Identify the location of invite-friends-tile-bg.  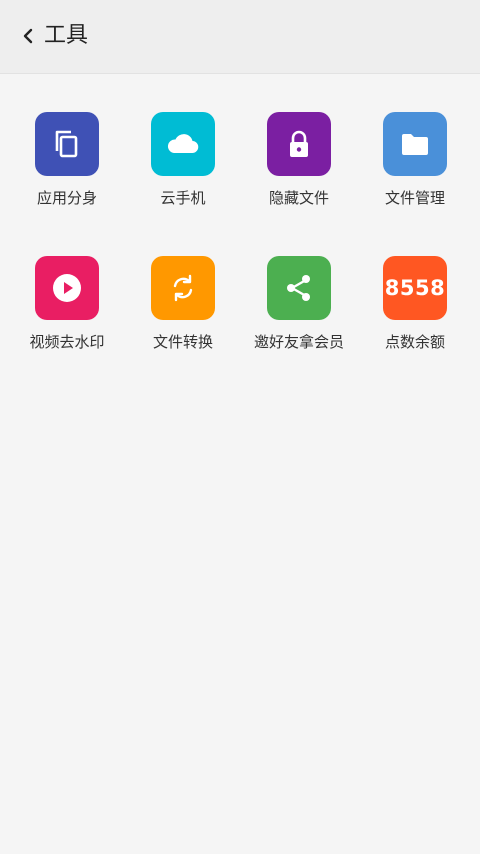
(299, 288).